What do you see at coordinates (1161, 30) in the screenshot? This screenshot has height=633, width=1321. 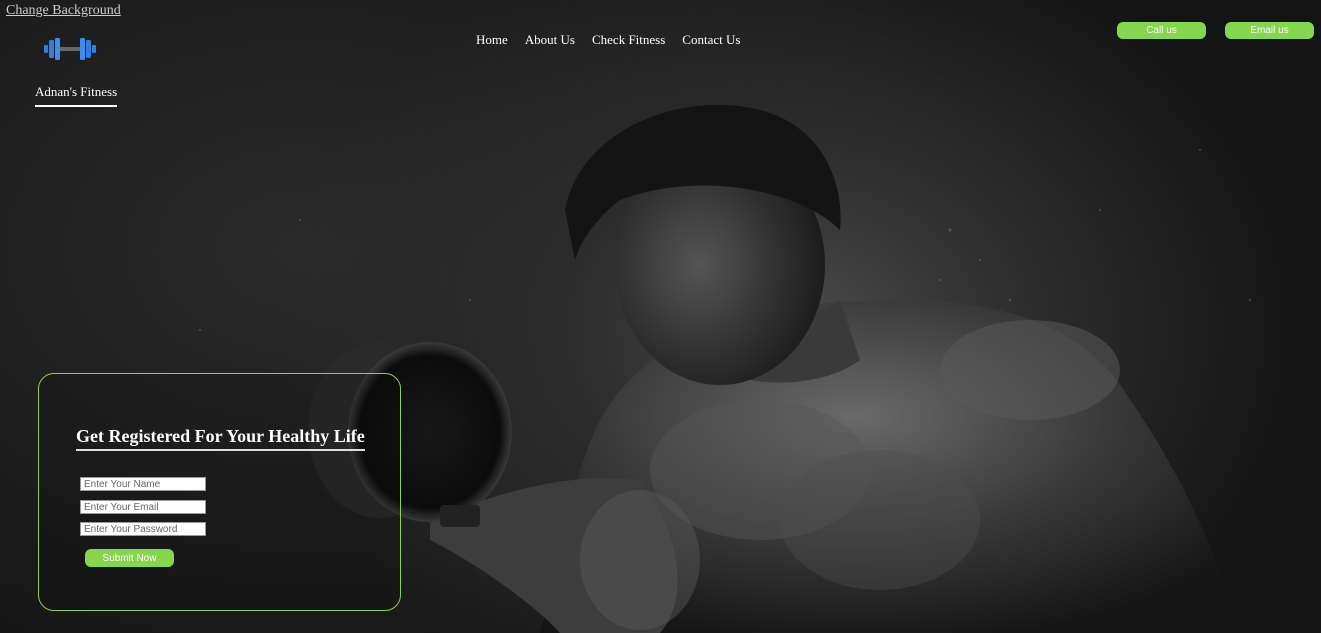 I see `call-us-button: Call us` at bounding box center [1161, 30].